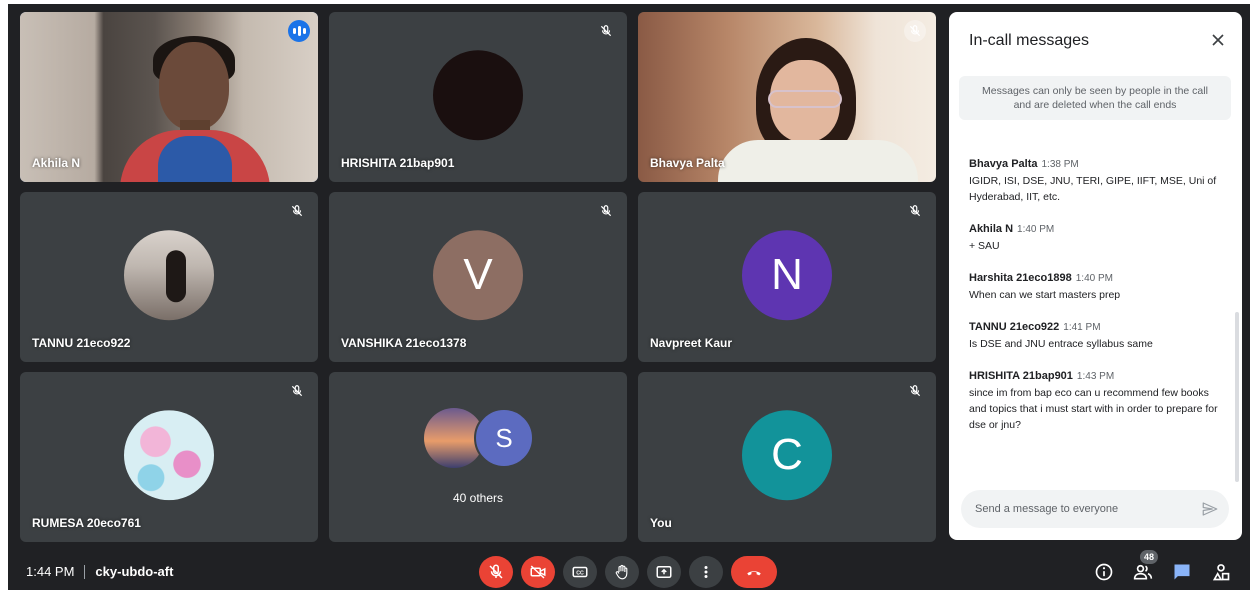 This screenshot has height=590, width=1250. I want to click on meeting-info: 1:44 PM cky-ubdo-aft, so click(99, 571).